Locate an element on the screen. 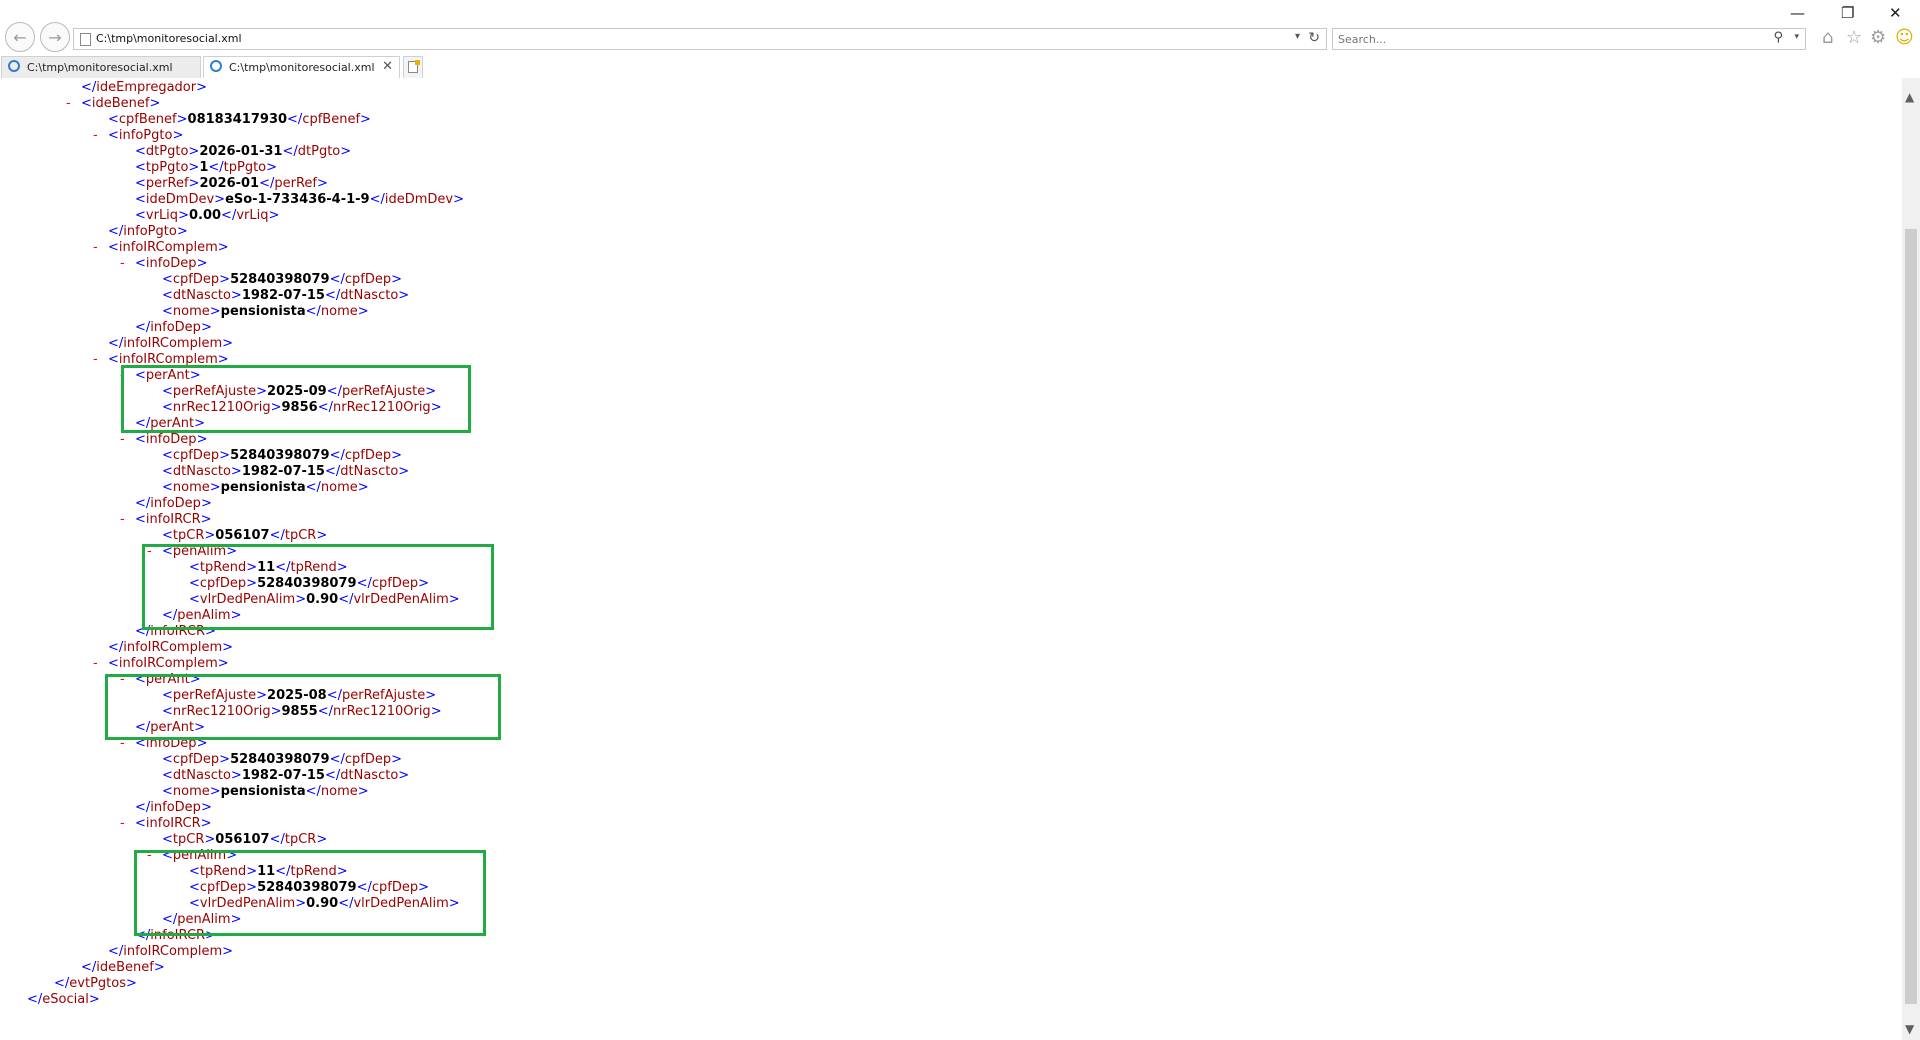  xml-line: - <ideBenef> is located at coordinates (113, 103).